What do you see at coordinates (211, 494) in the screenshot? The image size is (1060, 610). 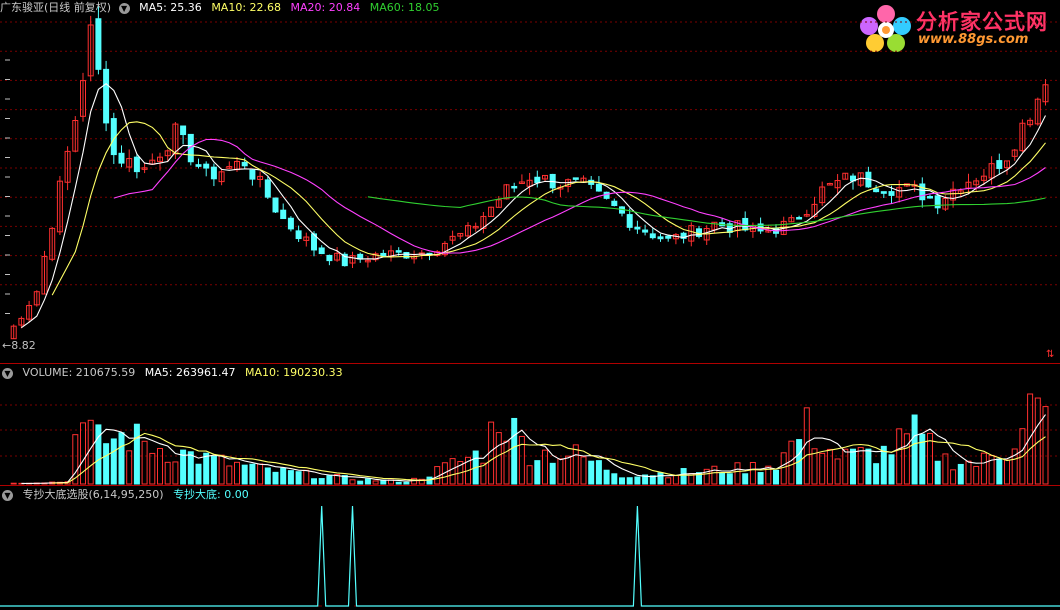 I see `indicator-value: 专抄大底: 0.00` at bounding box center [211, 494].